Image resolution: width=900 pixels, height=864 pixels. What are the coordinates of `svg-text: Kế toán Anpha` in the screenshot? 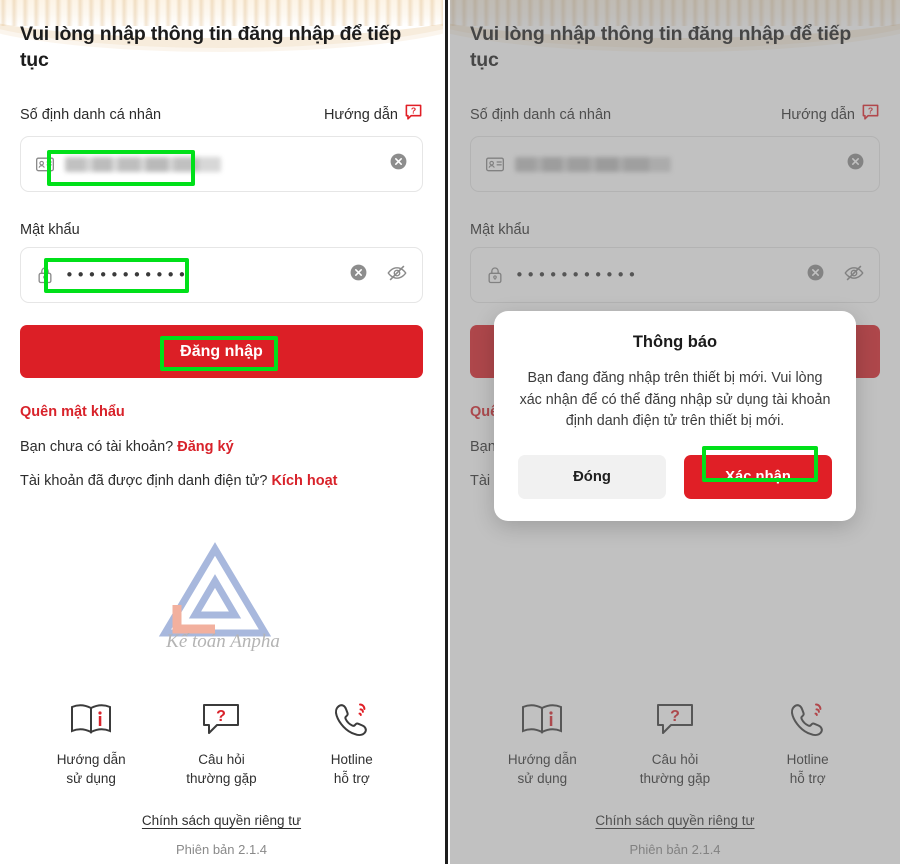 It's located at (222, 641).